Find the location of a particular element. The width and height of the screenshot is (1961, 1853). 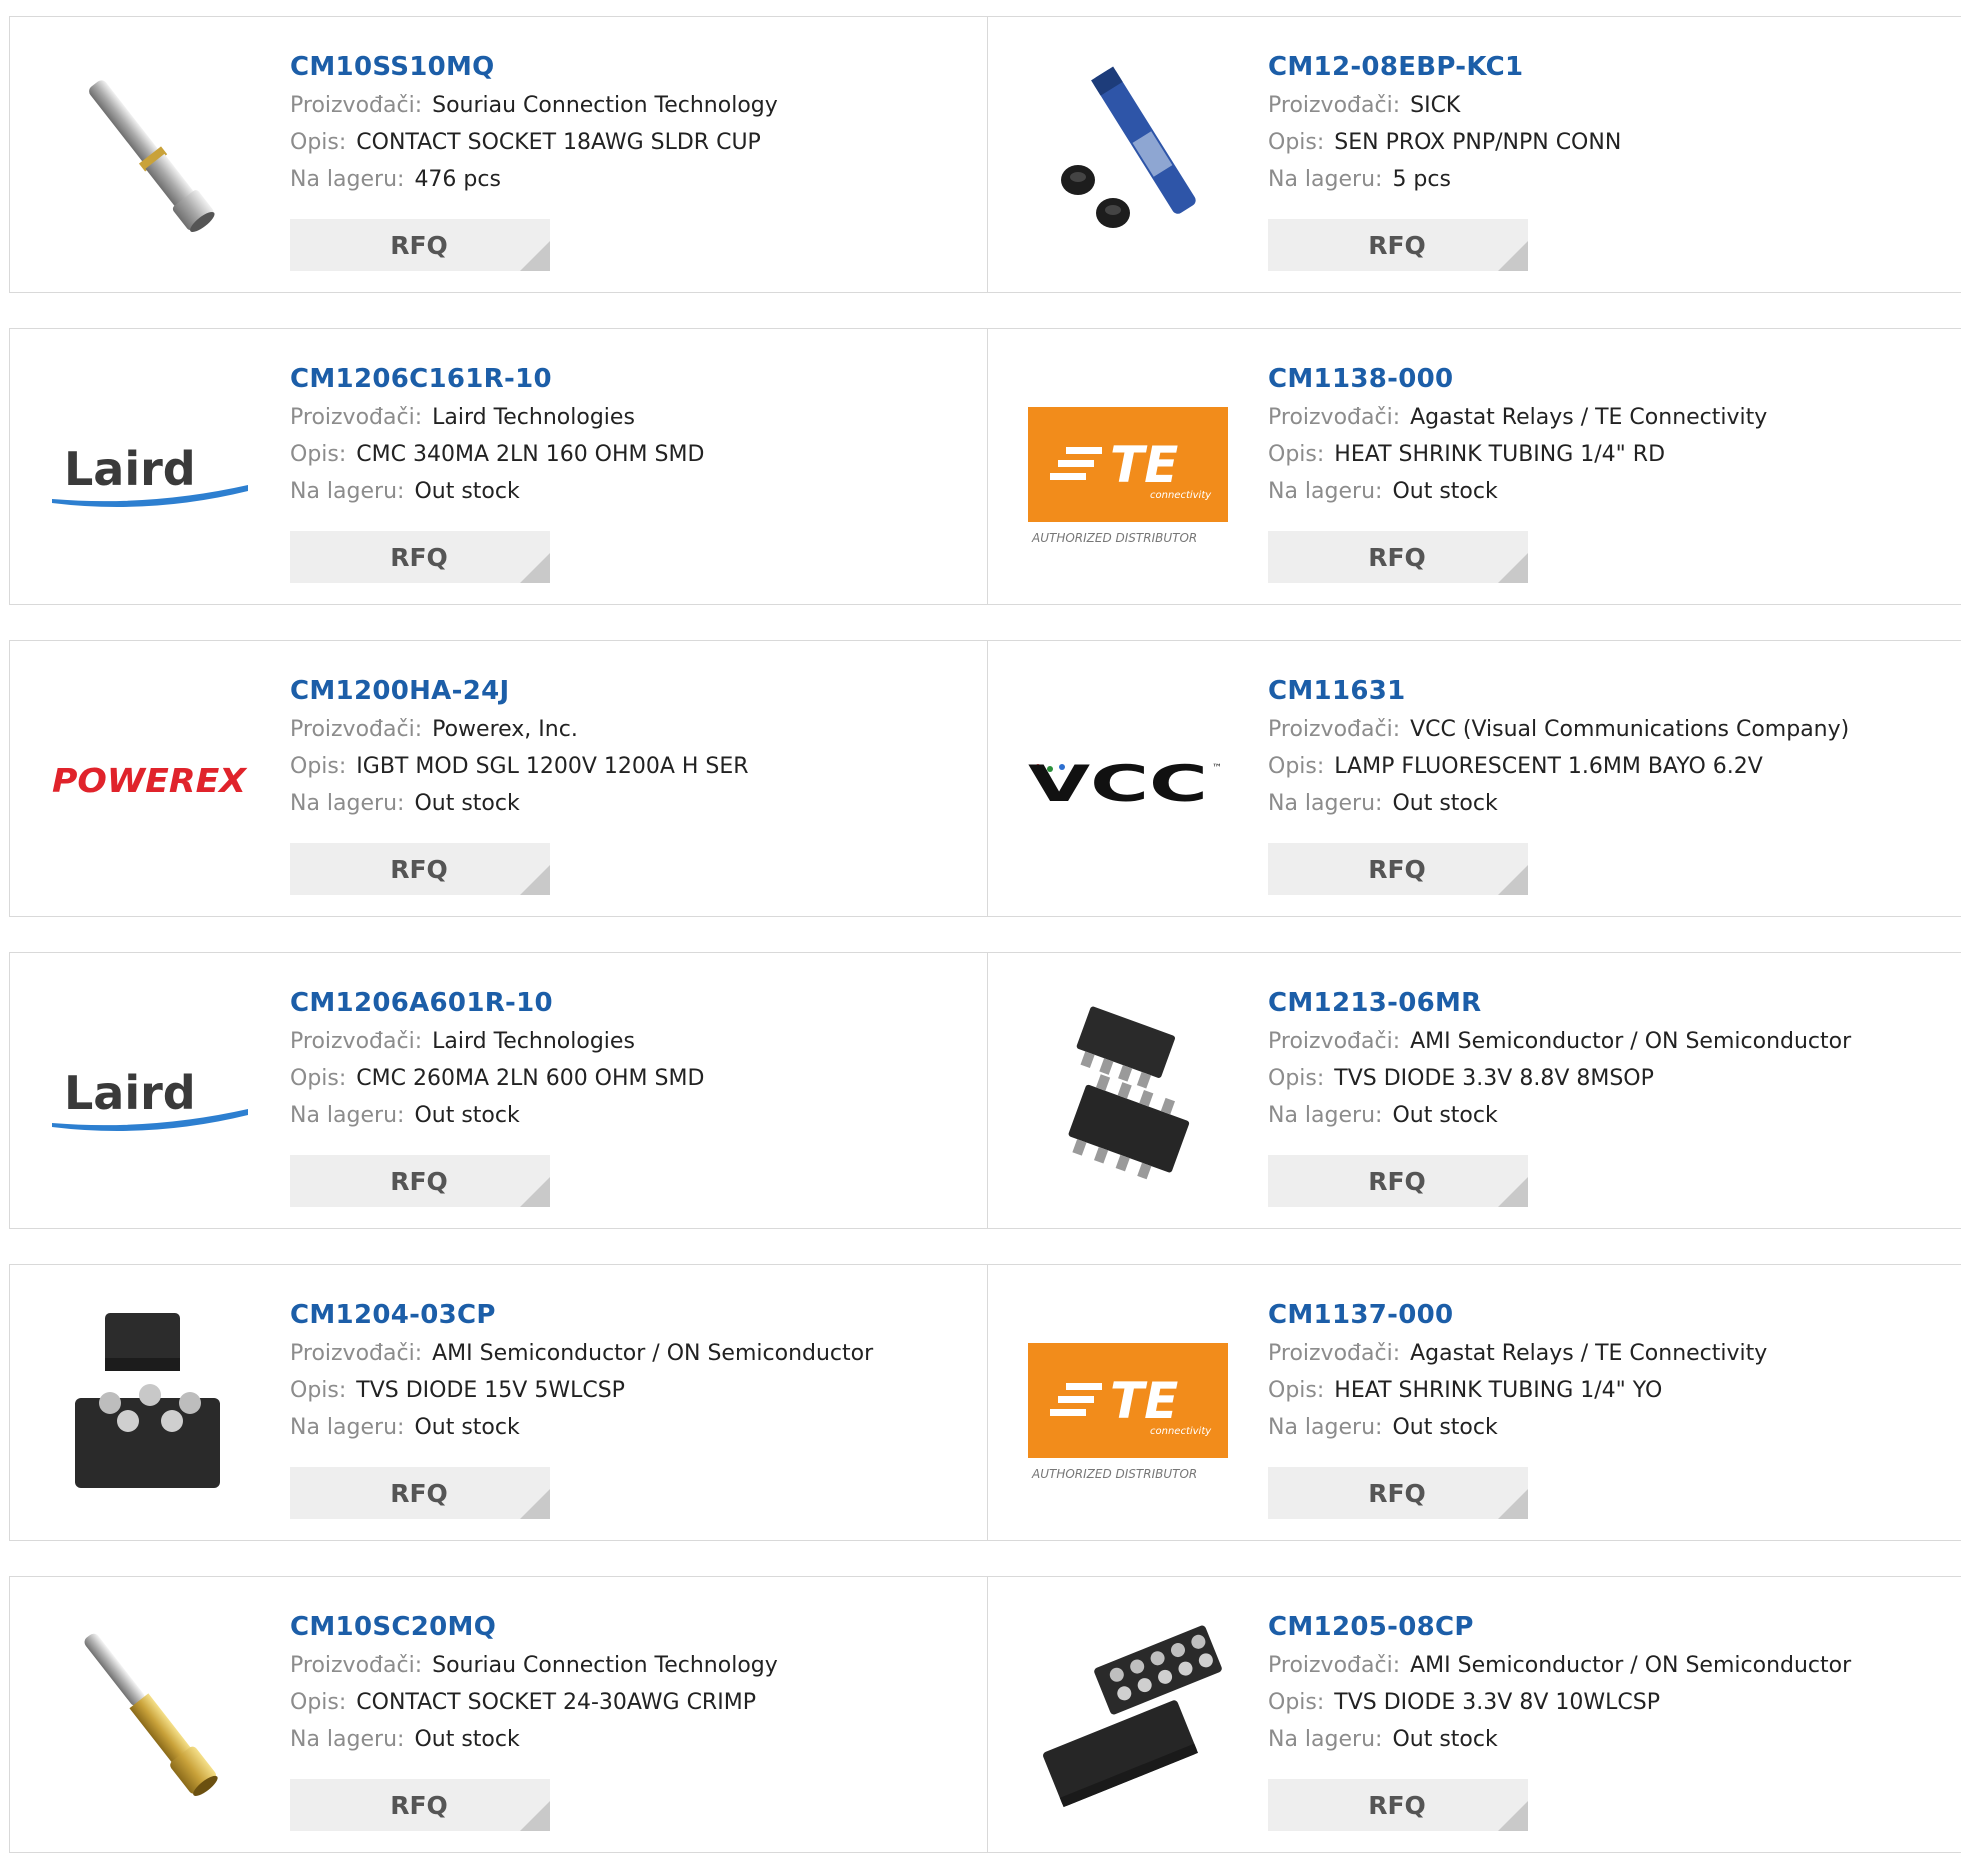

description-row: Opis: HEAT SHRINK TUBING 1/4" YO is located at coordinates (1517, 1390).